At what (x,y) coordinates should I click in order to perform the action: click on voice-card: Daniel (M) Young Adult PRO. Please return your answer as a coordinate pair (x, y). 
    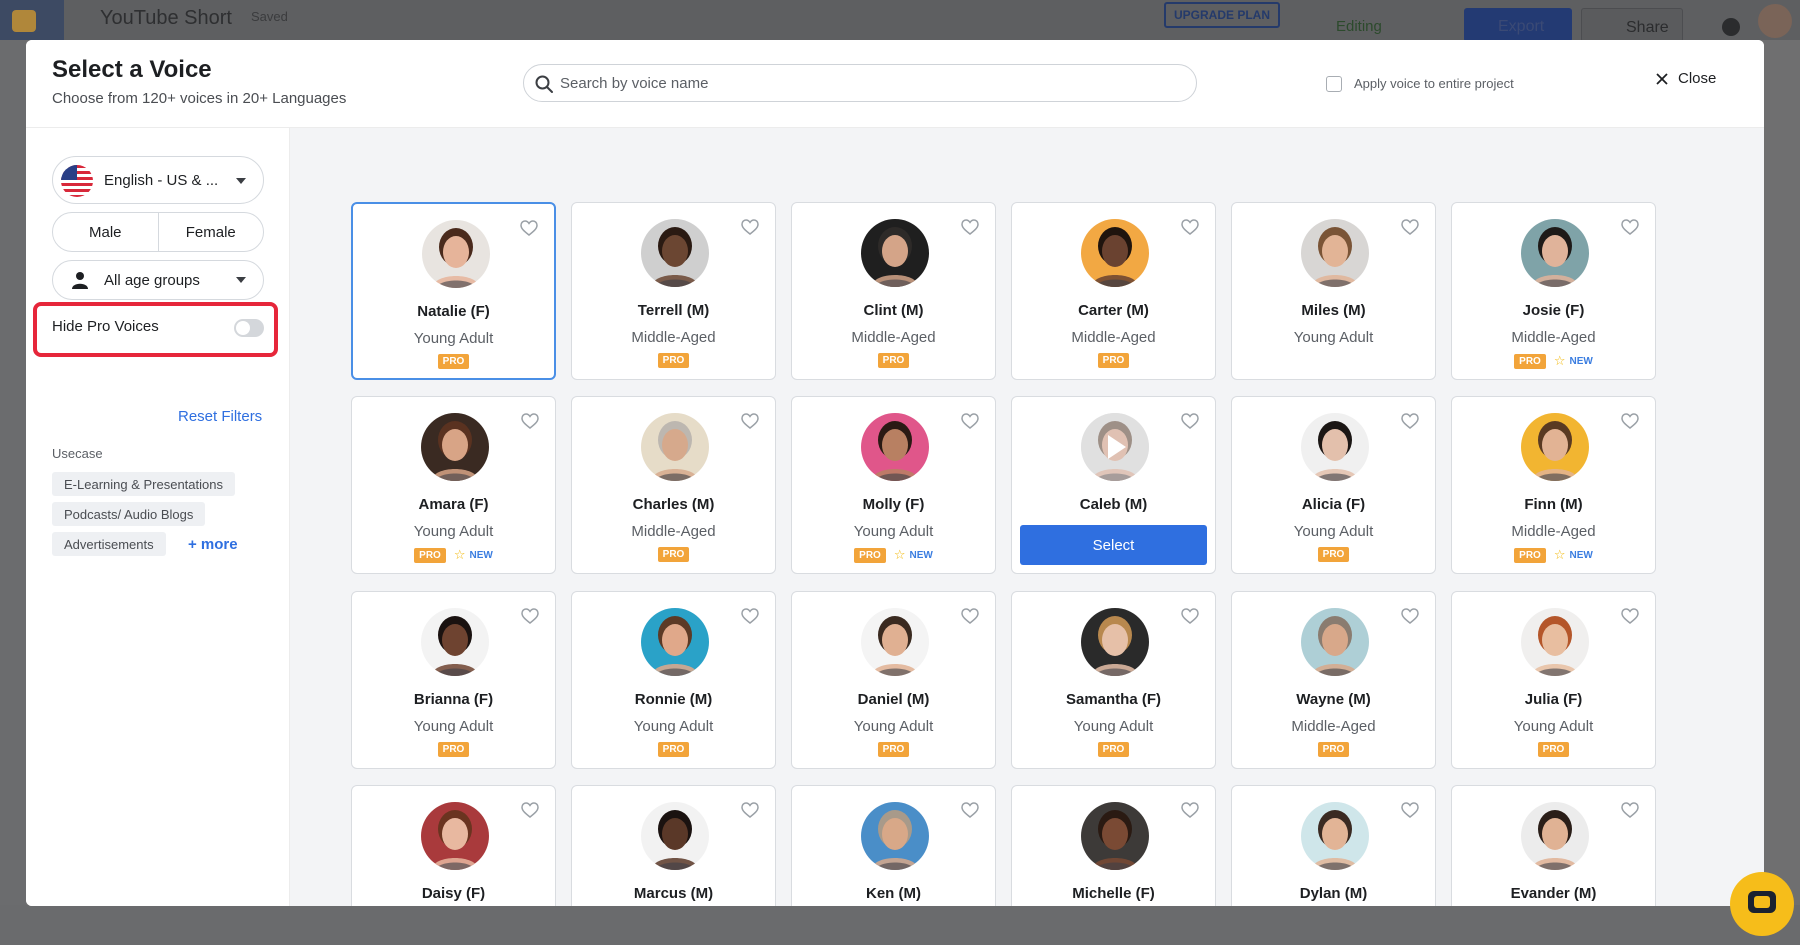
    Looking at the image, I should click on (893, 680).